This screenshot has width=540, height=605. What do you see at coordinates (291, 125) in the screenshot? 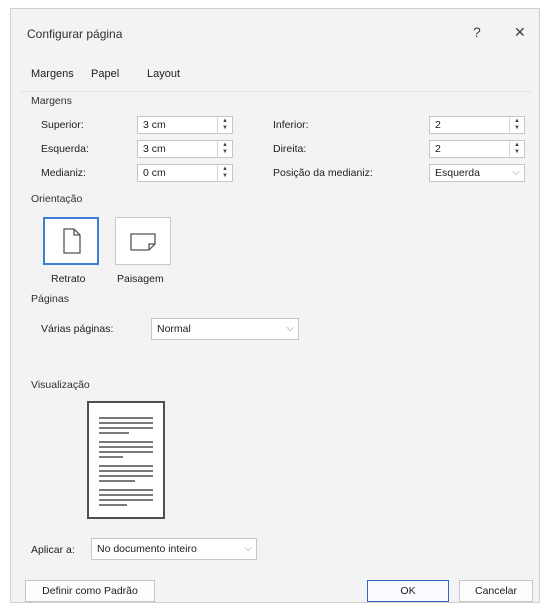
I see `inferior-label: Inferior:` at bounding box center [291, 125].